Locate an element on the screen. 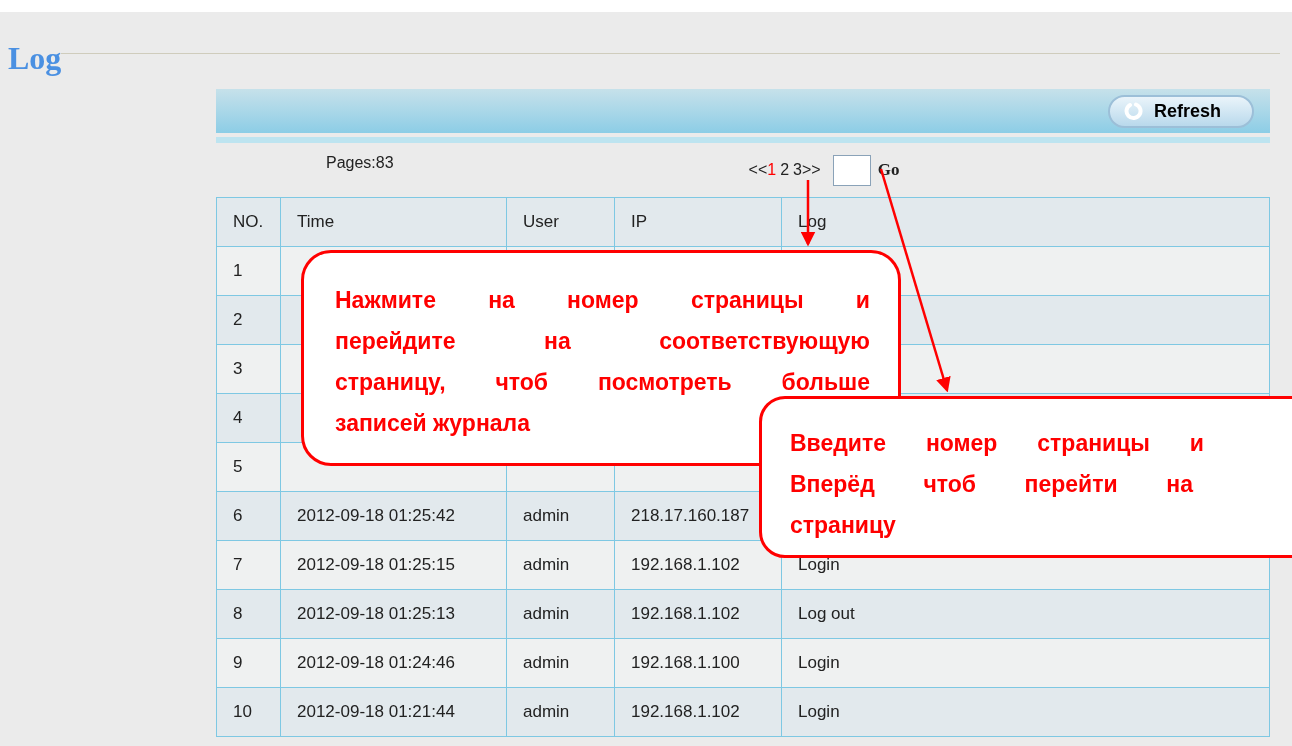 The height and width of the screenshot is (746, 1292). refresh-button: Refresh is located at coordinates (1181, 111).